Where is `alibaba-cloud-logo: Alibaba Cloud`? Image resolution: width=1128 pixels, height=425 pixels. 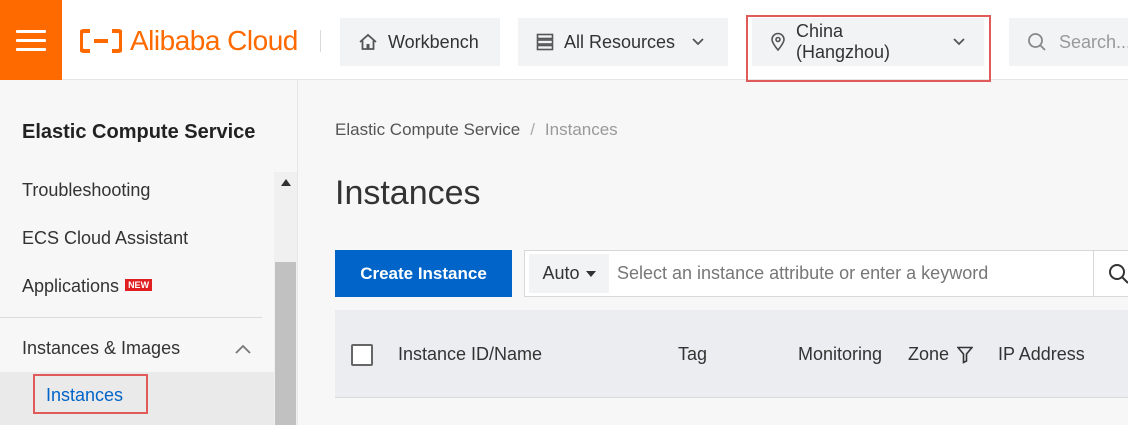 alibaba-cloud-logo: Alibaba Cloud is located at coordinates (189, 41).